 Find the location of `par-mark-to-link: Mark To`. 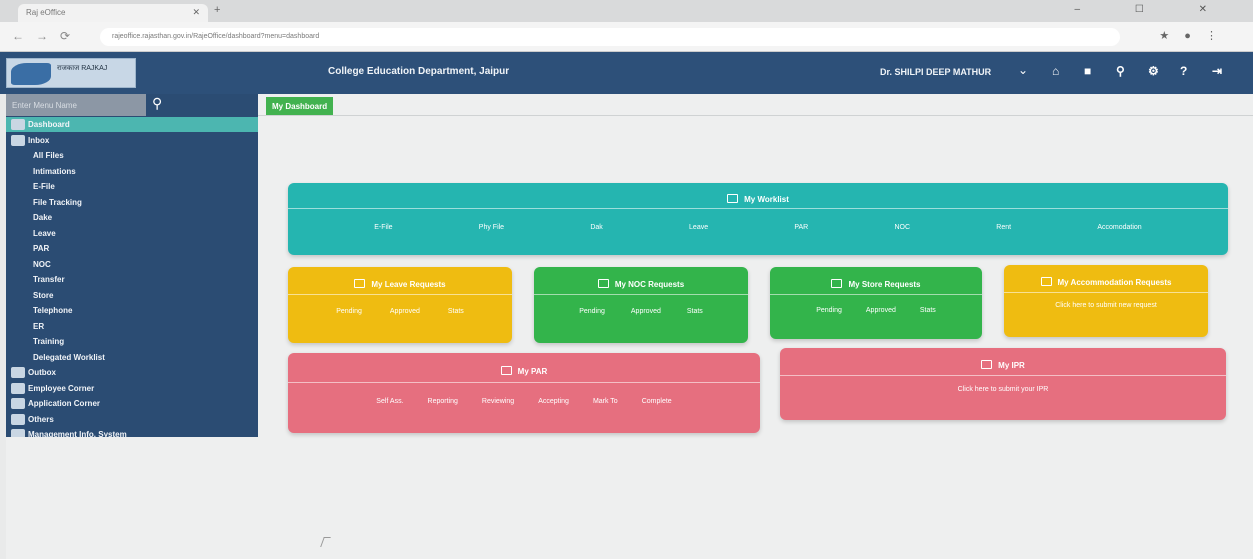

par-mark-to-link: Mark To is located at coordinates (605, 401).